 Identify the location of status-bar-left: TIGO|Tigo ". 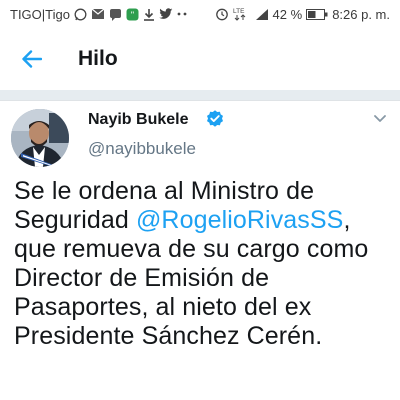
(98, 14).